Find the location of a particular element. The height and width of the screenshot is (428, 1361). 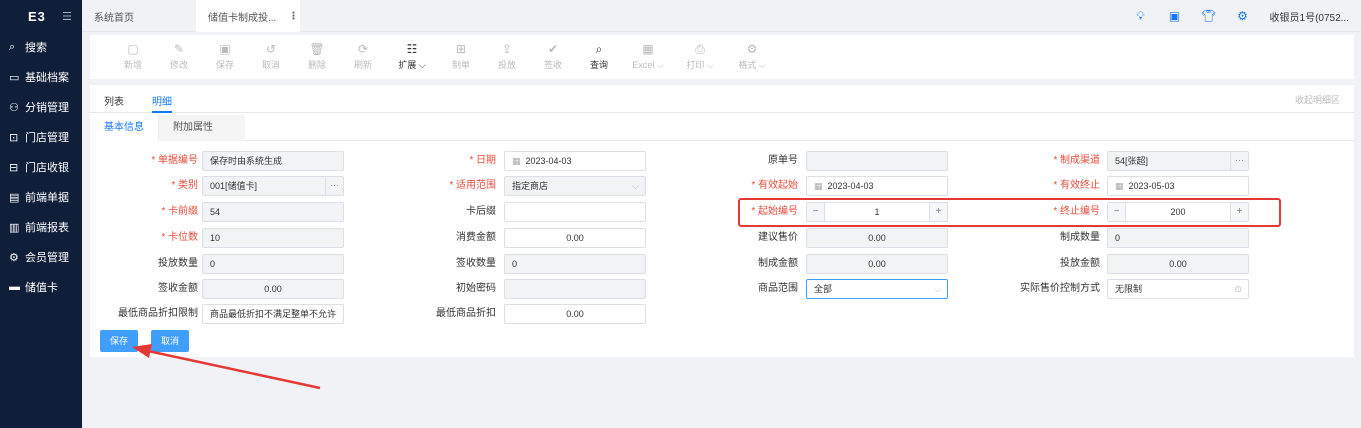

shirt-icon: 👕︎ is located at coordinates (1209, 16).